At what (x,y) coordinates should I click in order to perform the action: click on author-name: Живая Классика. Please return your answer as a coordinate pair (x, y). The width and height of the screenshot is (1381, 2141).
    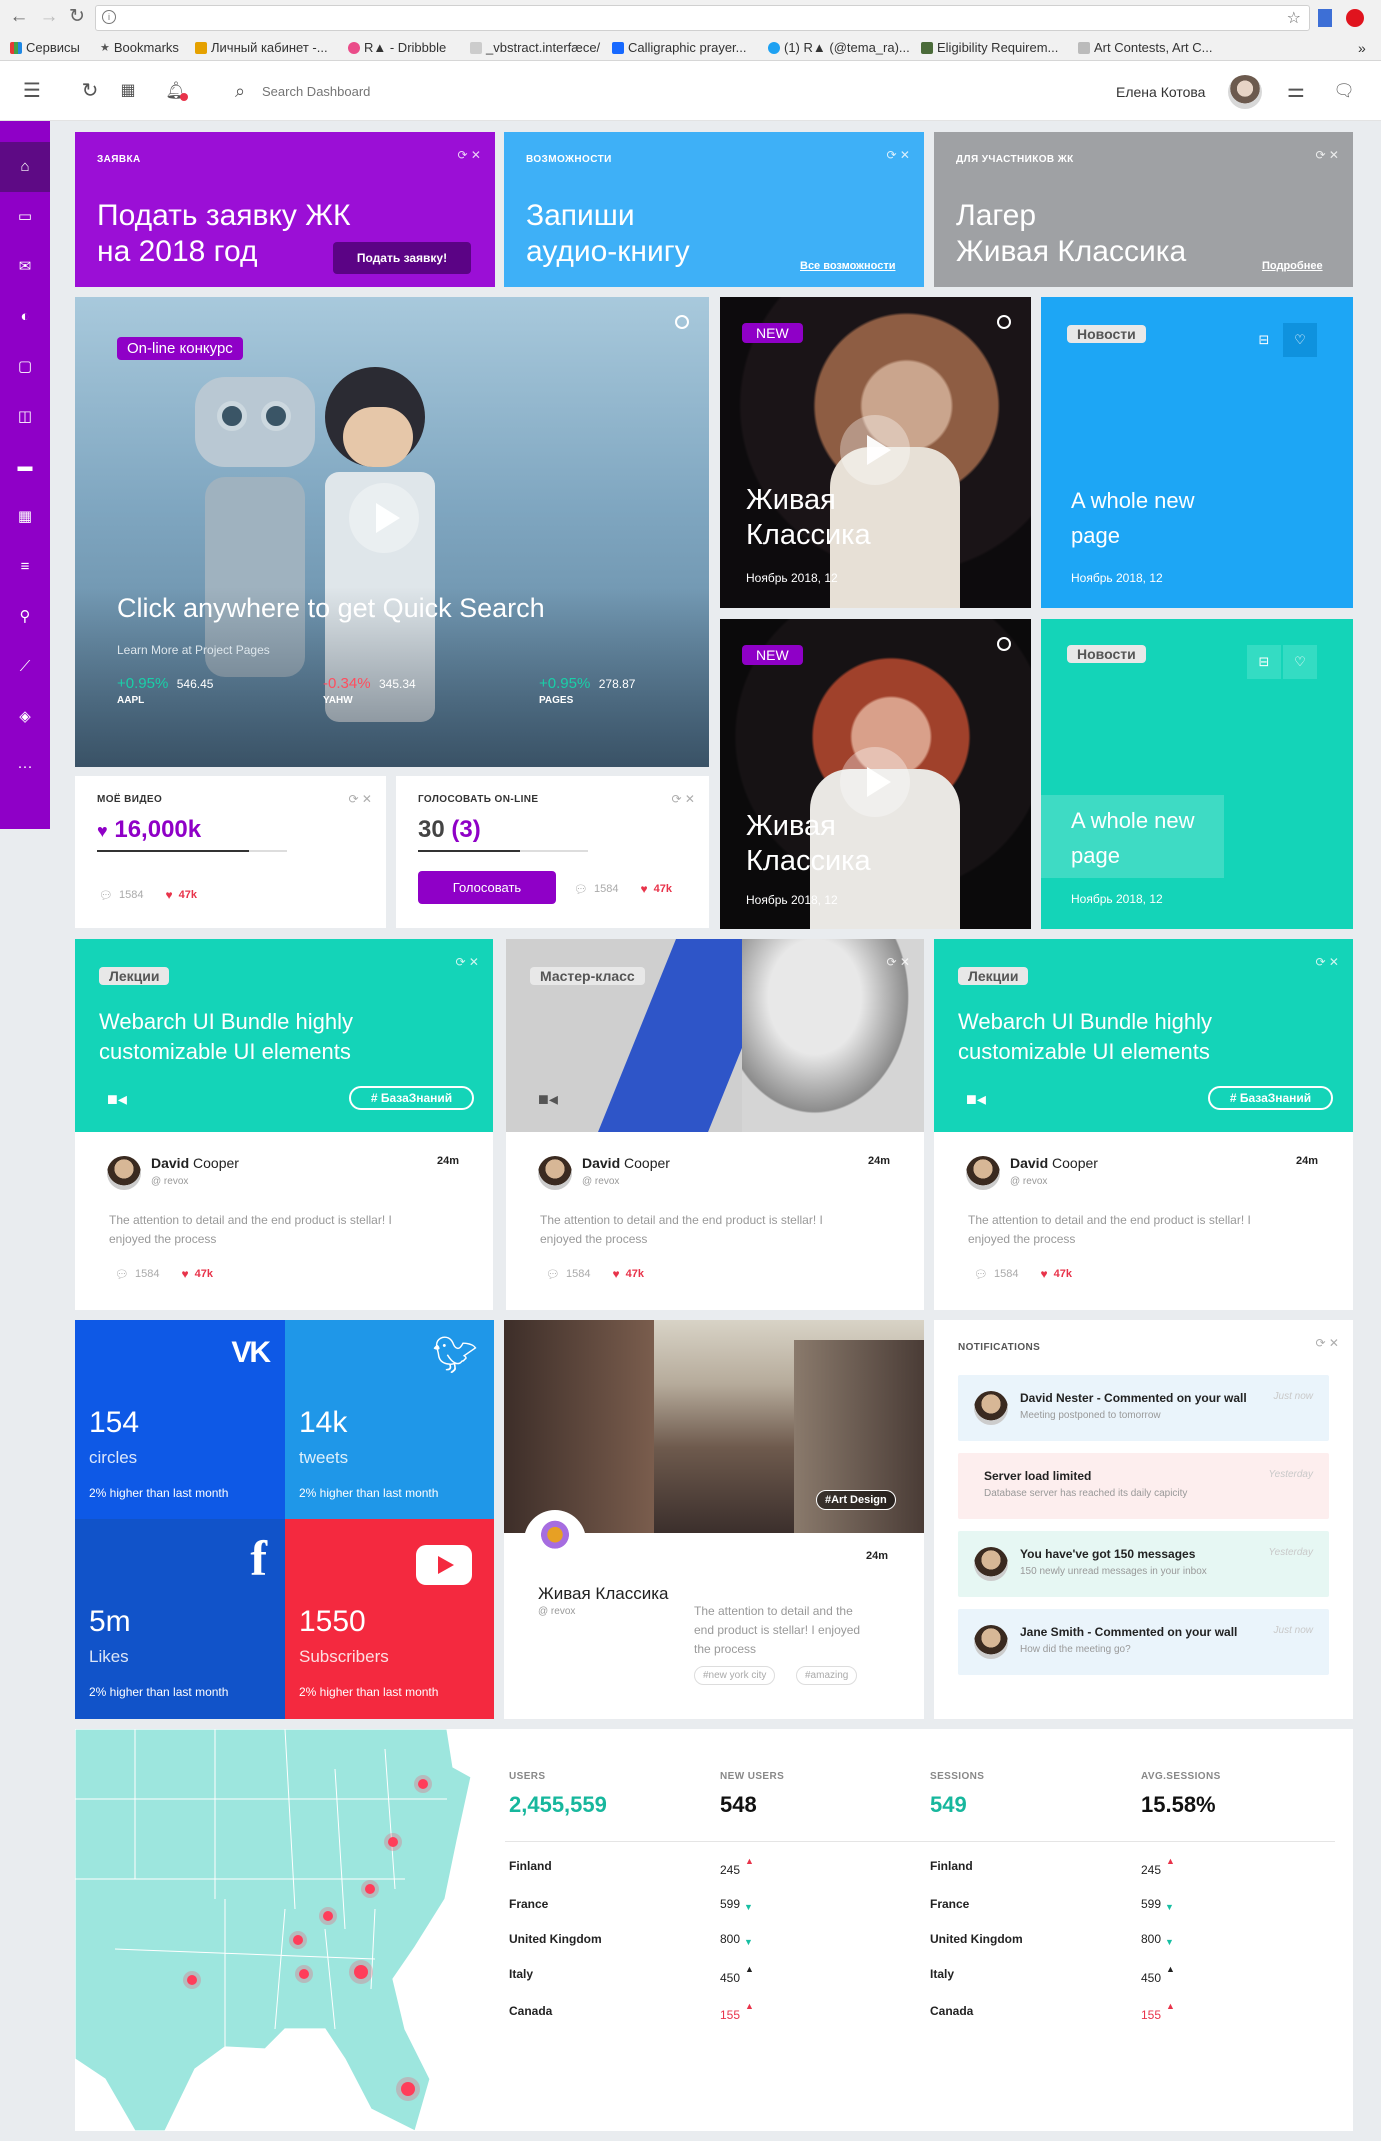
    Looking at the image, I should click on (603, 1594).